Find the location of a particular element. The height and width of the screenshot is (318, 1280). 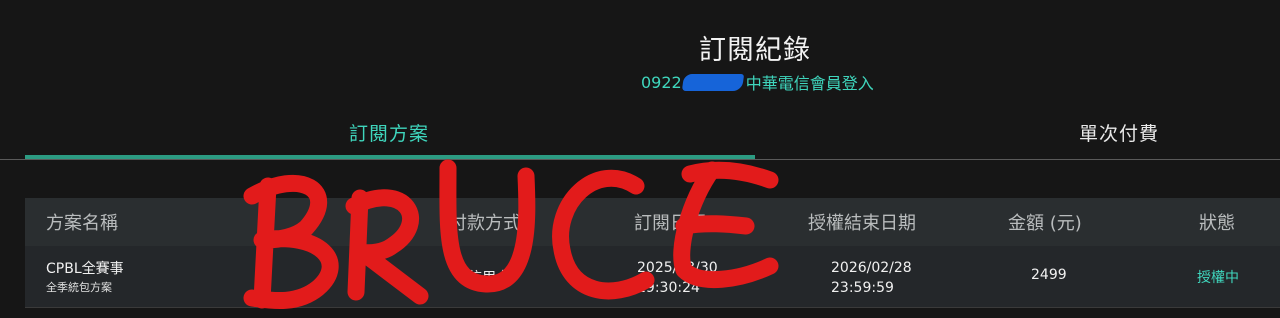

tab-subscription-plans: 訂閱方案 is located at coordinates (389, 132).